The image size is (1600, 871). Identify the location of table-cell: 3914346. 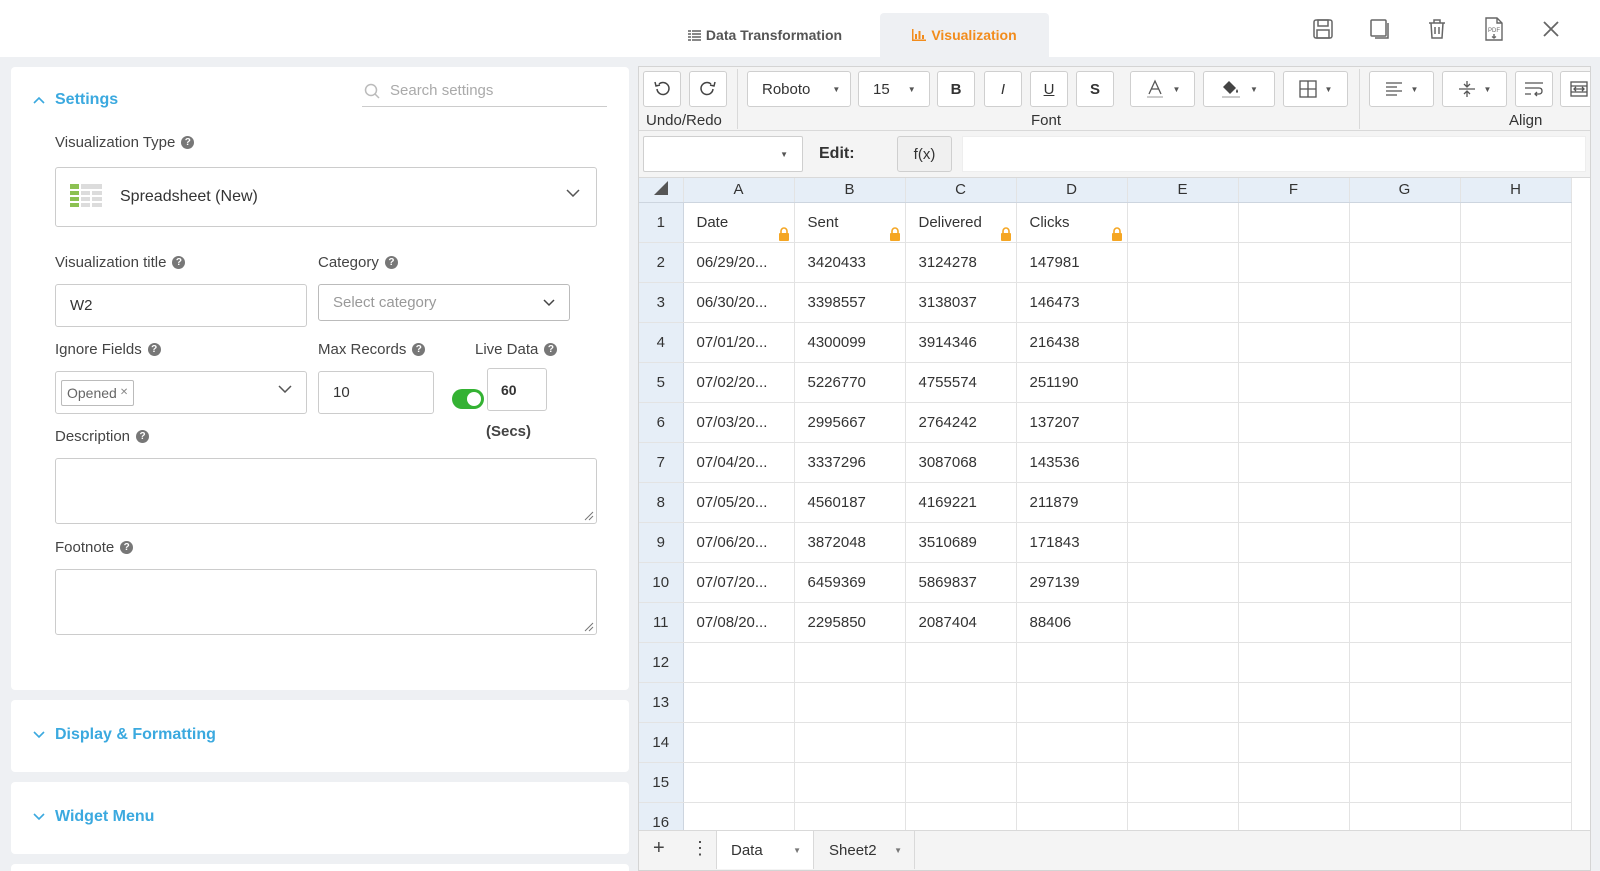
(961, 342).